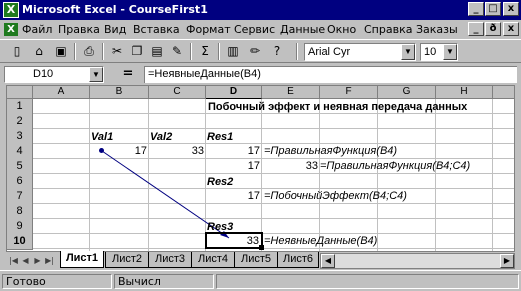  I want to click on title-bar: X Microsoft Excel - CourseFirst1 _ □ x, so click(260, 10).